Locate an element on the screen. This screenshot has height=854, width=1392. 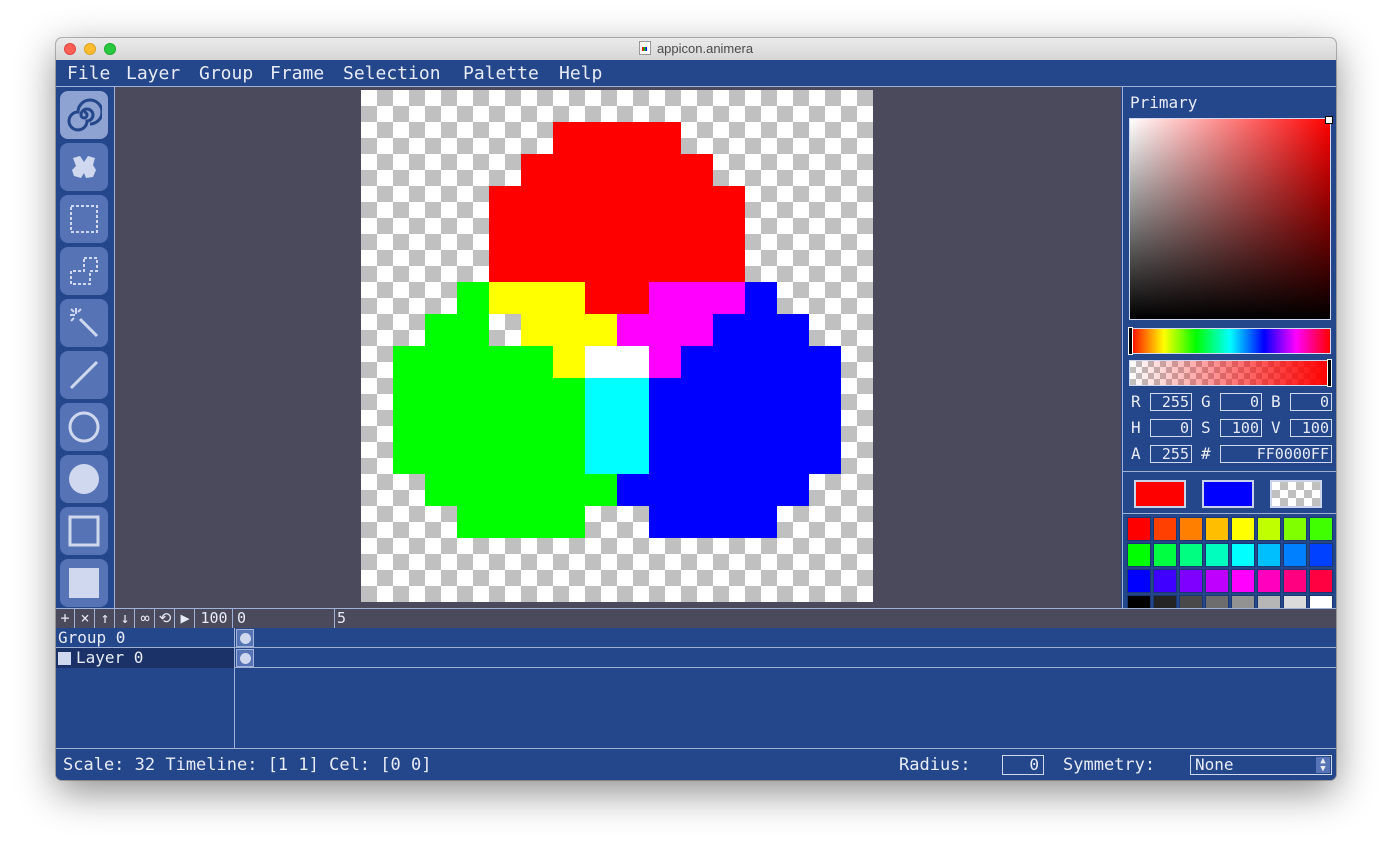
pixel-cyan is located at coordinates (617, 426).